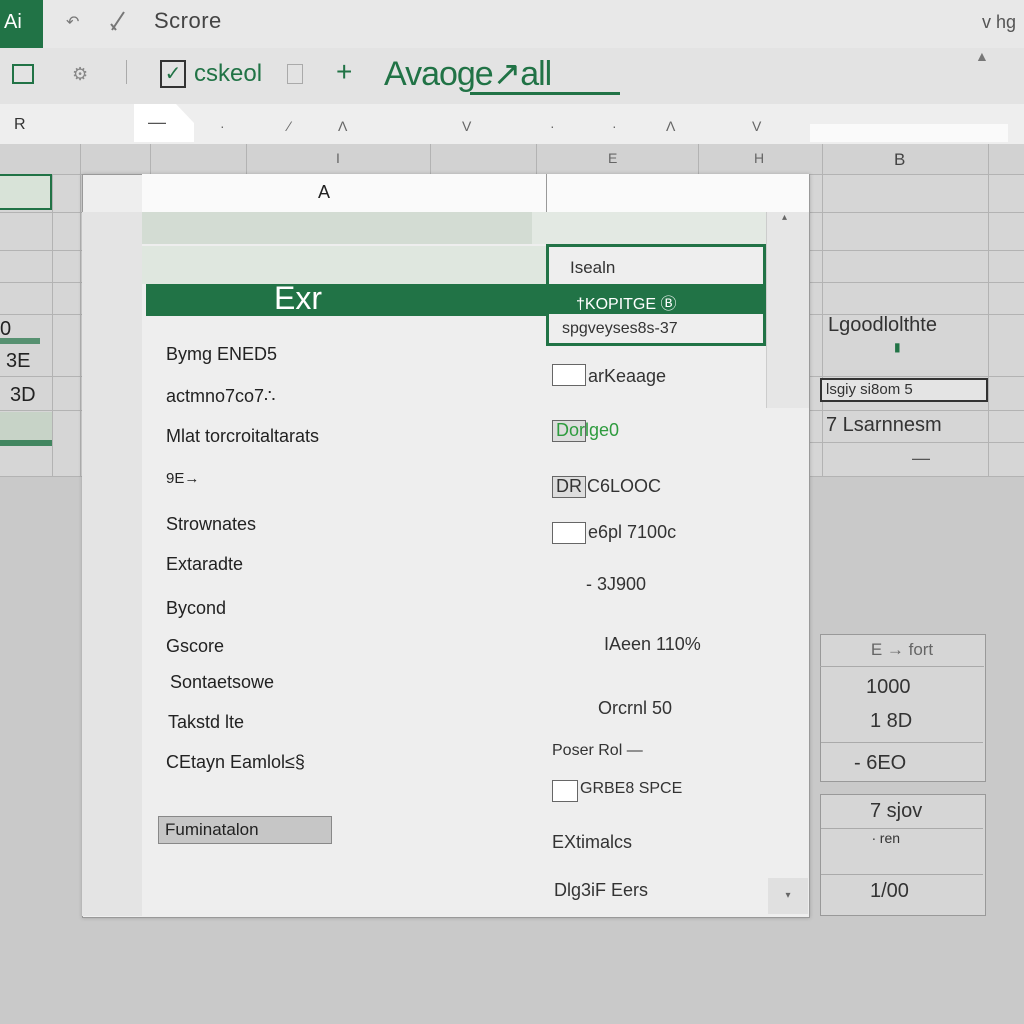 The width and height of the screenshot is (1024, 1024). Describe the element at coordinates (788, 896) in the screenshot. I see `scroll-down-button: ▾` at that location.